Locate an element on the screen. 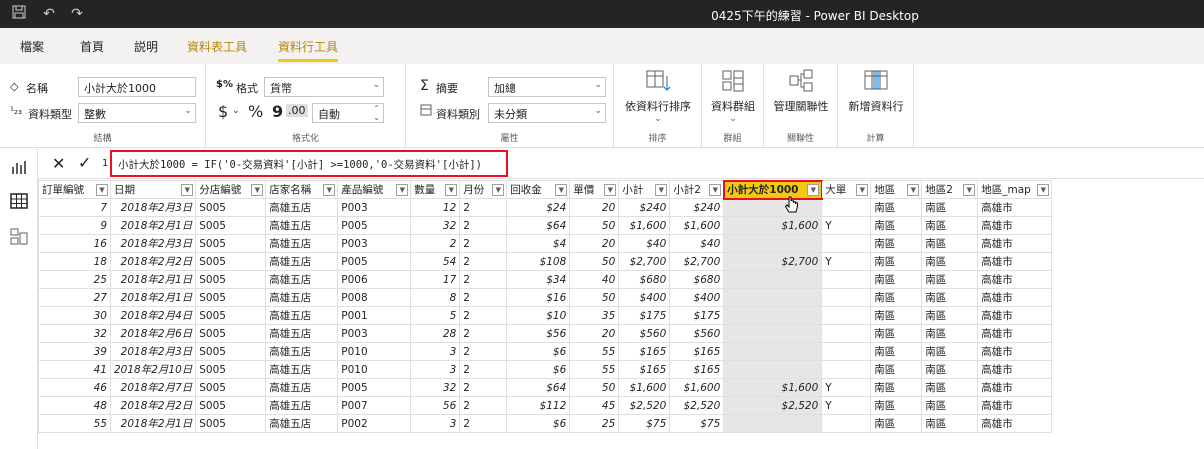 The height and width of the screenshot is (449, 1204). table-cell: 28 is located at coordinates (435, 333).